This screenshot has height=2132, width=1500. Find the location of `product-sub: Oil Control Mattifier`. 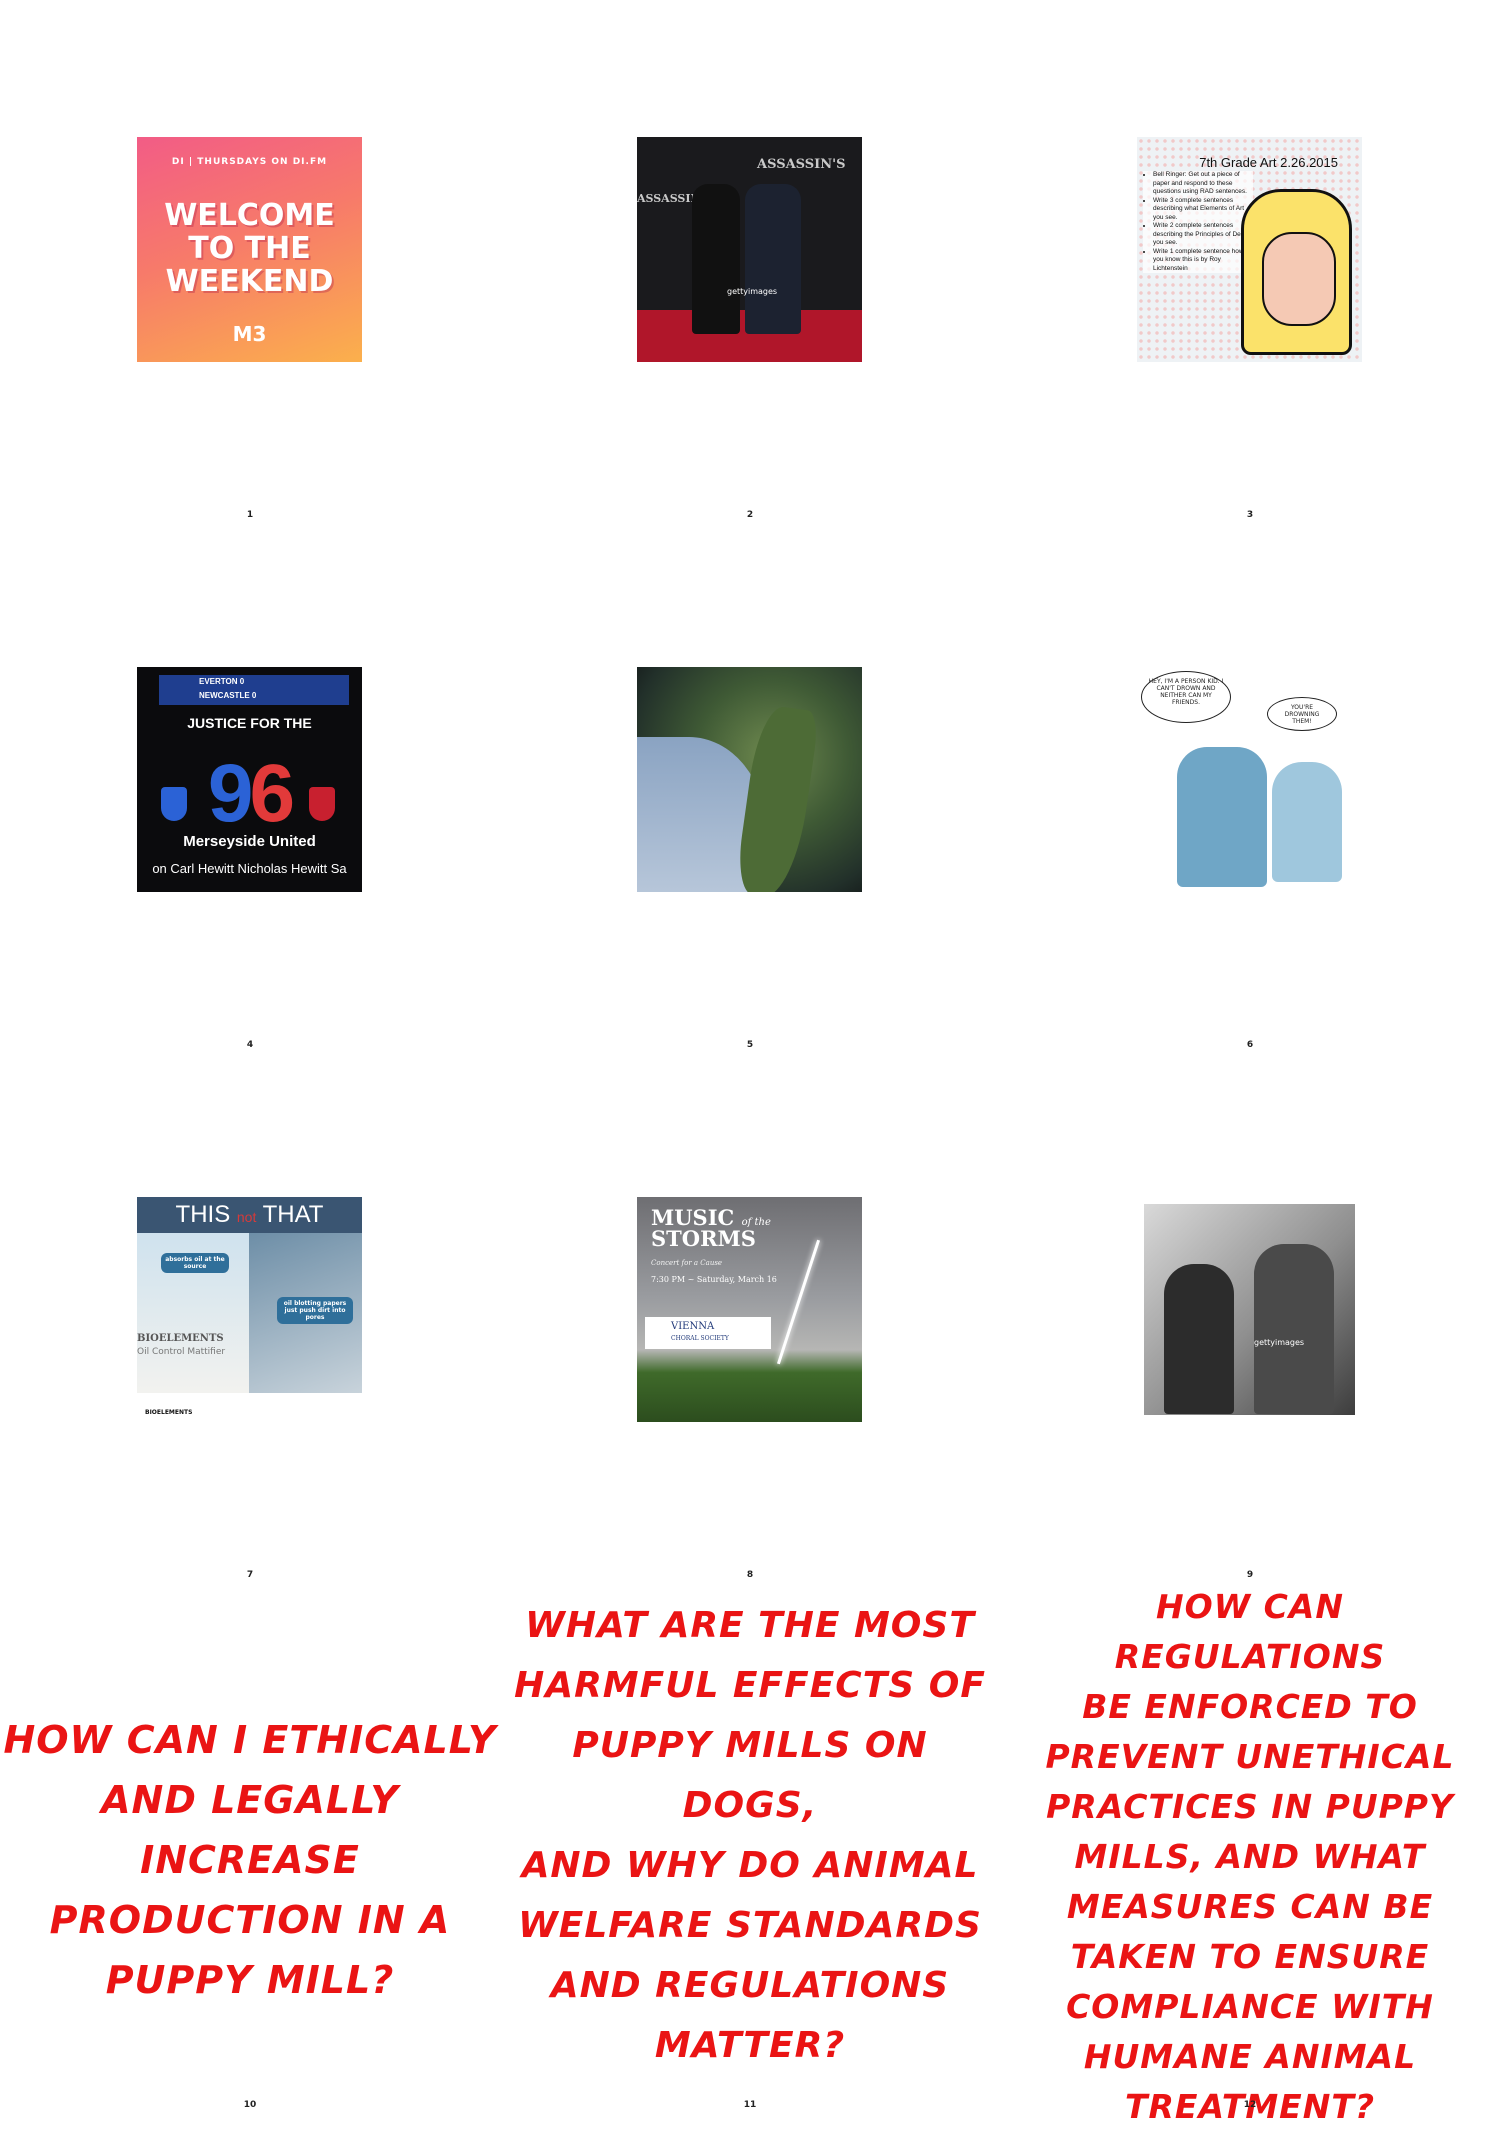

product-sub: Oil Control Mattifier is located at coordinates (181, 1352).